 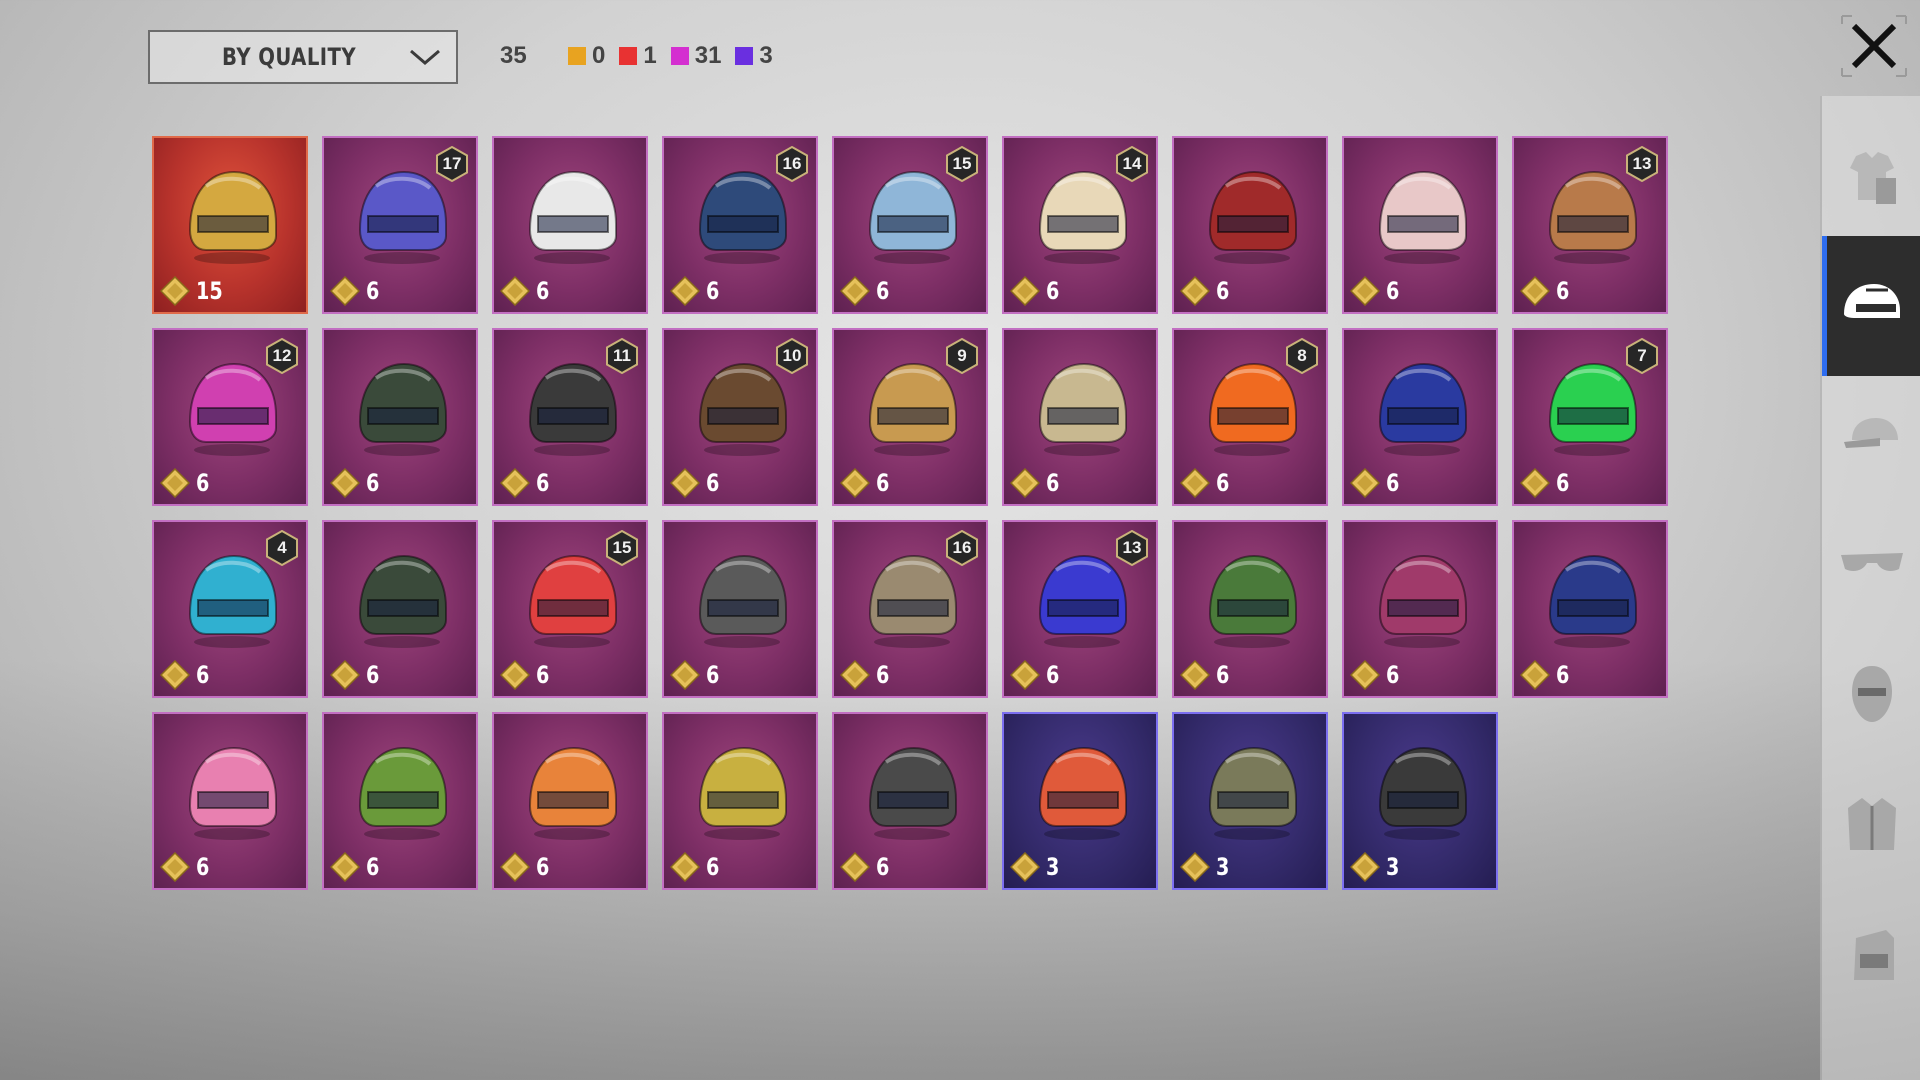 I want to click on sidebar-tab-helmet, so click(x=1871, y=306).